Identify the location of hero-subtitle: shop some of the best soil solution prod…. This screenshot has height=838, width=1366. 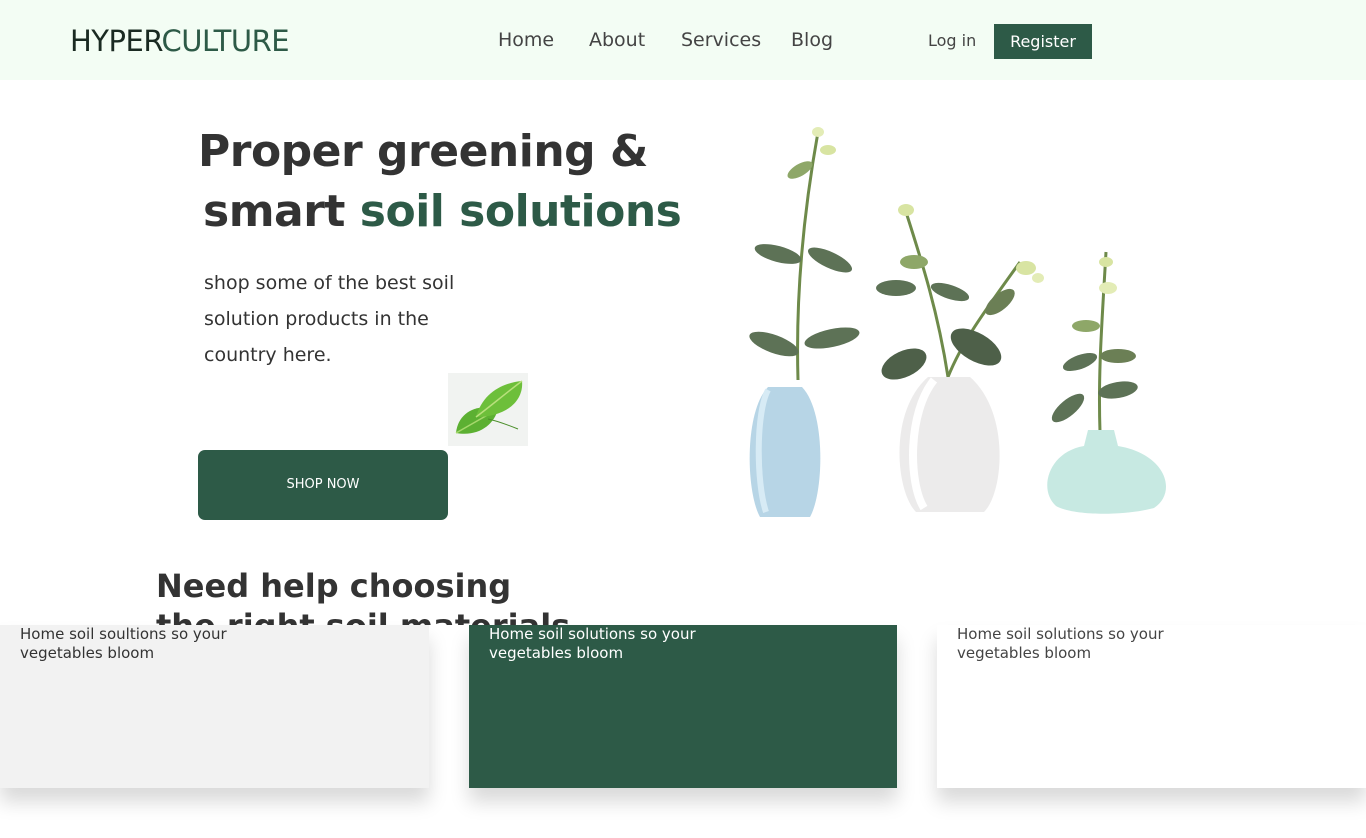
(329, 319).